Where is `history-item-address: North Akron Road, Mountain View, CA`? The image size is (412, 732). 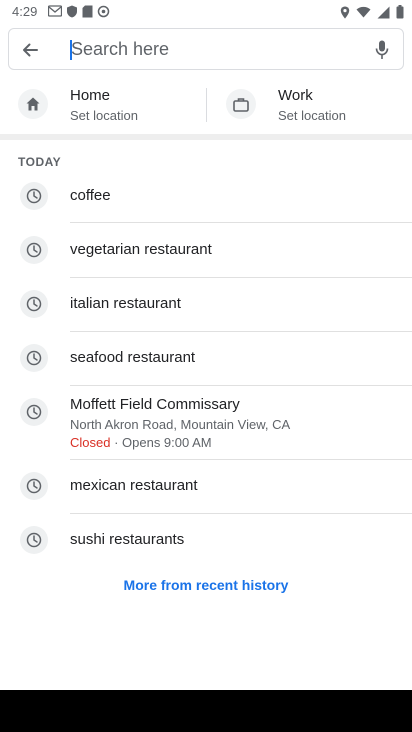 history-item-address: North Akron Road, Mountain View, CA is located at coordinates (180, 424).